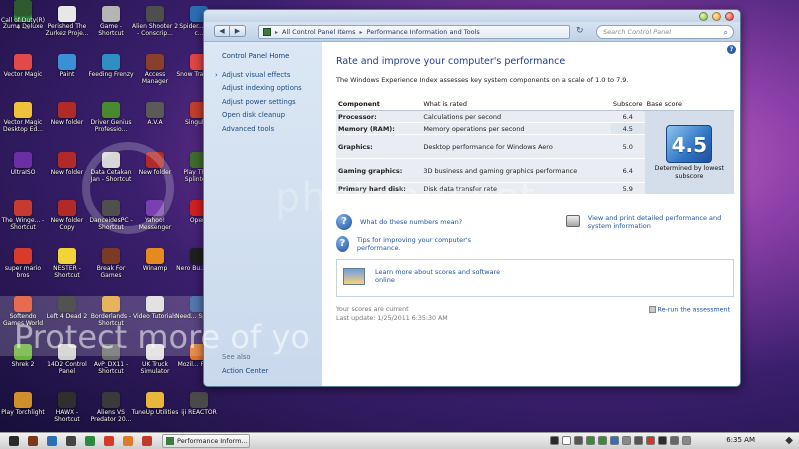  What do you see at coordinates (472, 16) in the screenshot?
I see `title-bar` at bounding box center [472, 16].